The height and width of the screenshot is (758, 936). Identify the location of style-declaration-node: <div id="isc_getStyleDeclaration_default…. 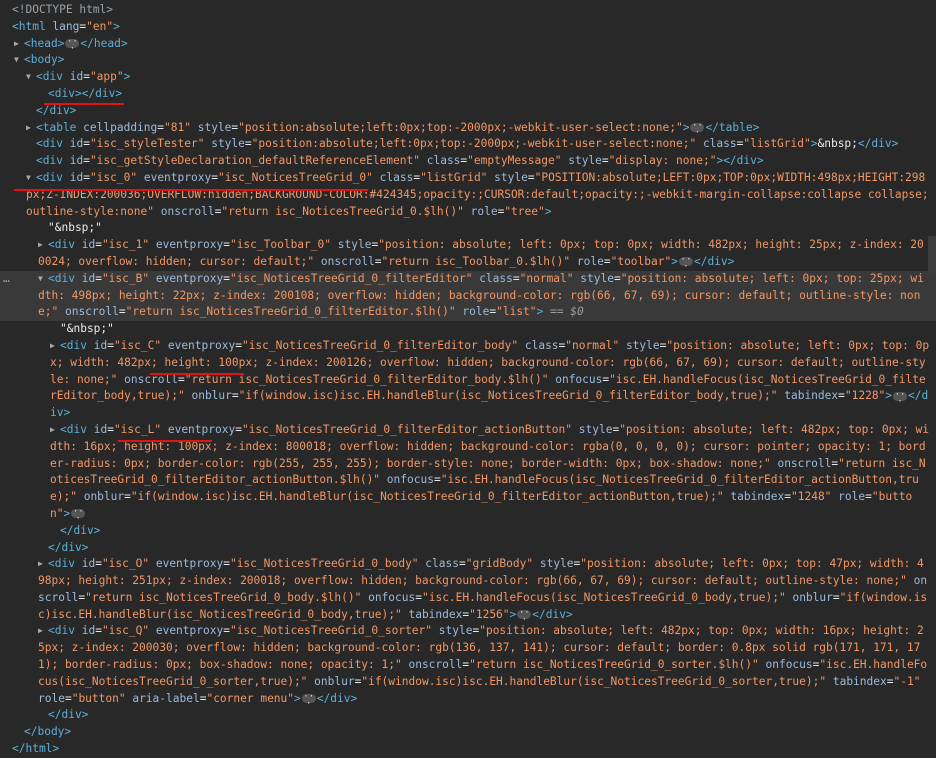
(468, 161).